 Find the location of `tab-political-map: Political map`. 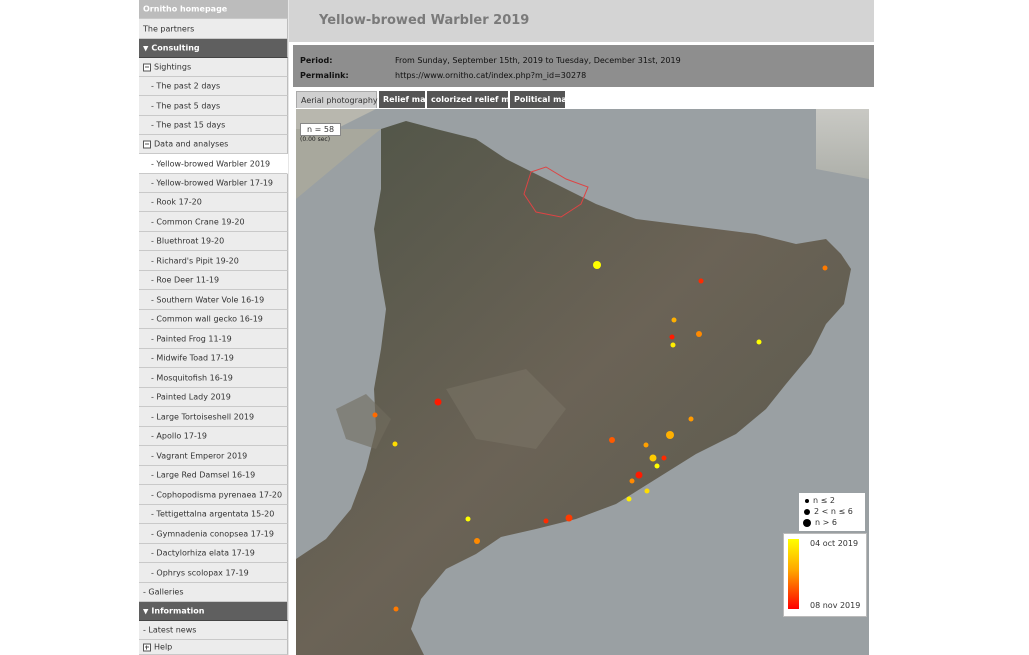

tab-political-map: Political map is located at coordinates (541, 99).